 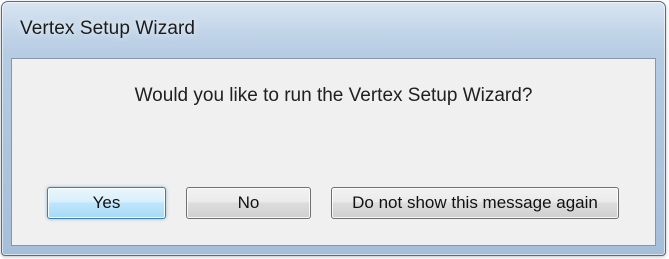 What do you see at coordinates (106, 203) in the screenshot?
I see `yes-button: Yes` at bounding box center [106, 203].